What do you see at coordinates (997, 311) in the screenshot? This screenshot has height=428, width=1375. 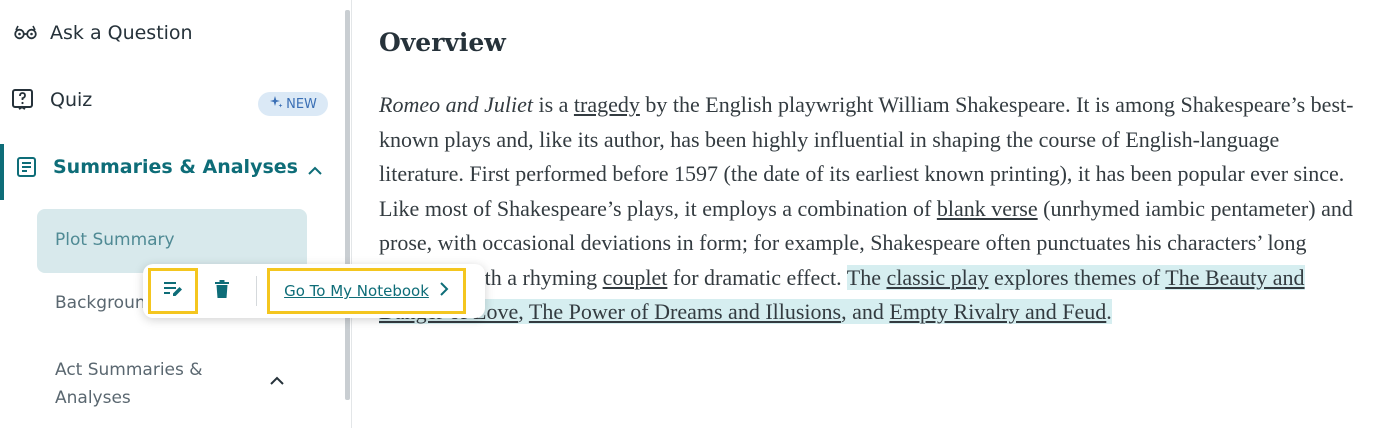 I see `link-theme-rivalry: Empty Rivalry and Feud` at bounding box center [997, 311].